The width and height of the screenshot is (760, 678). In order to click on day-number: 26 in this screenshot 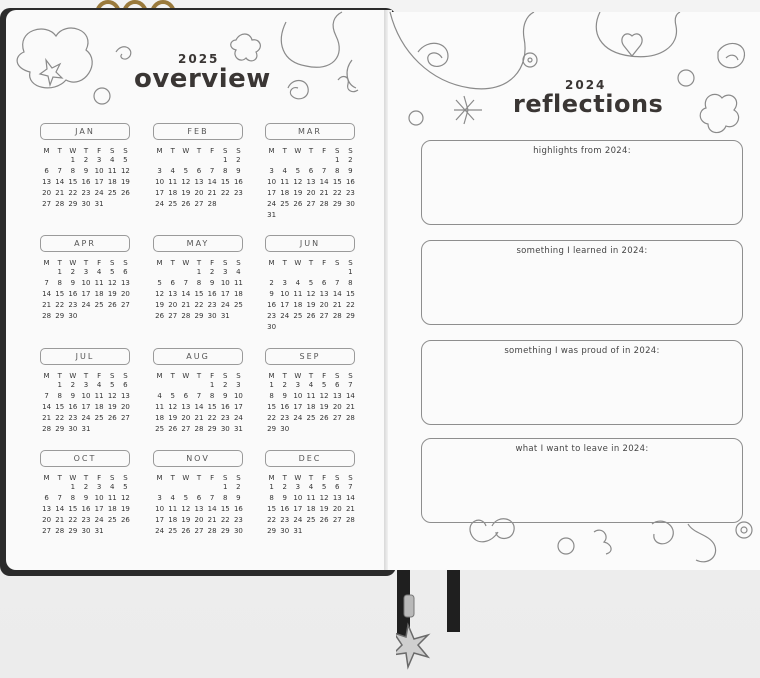, I will do `click(160, 316)`.